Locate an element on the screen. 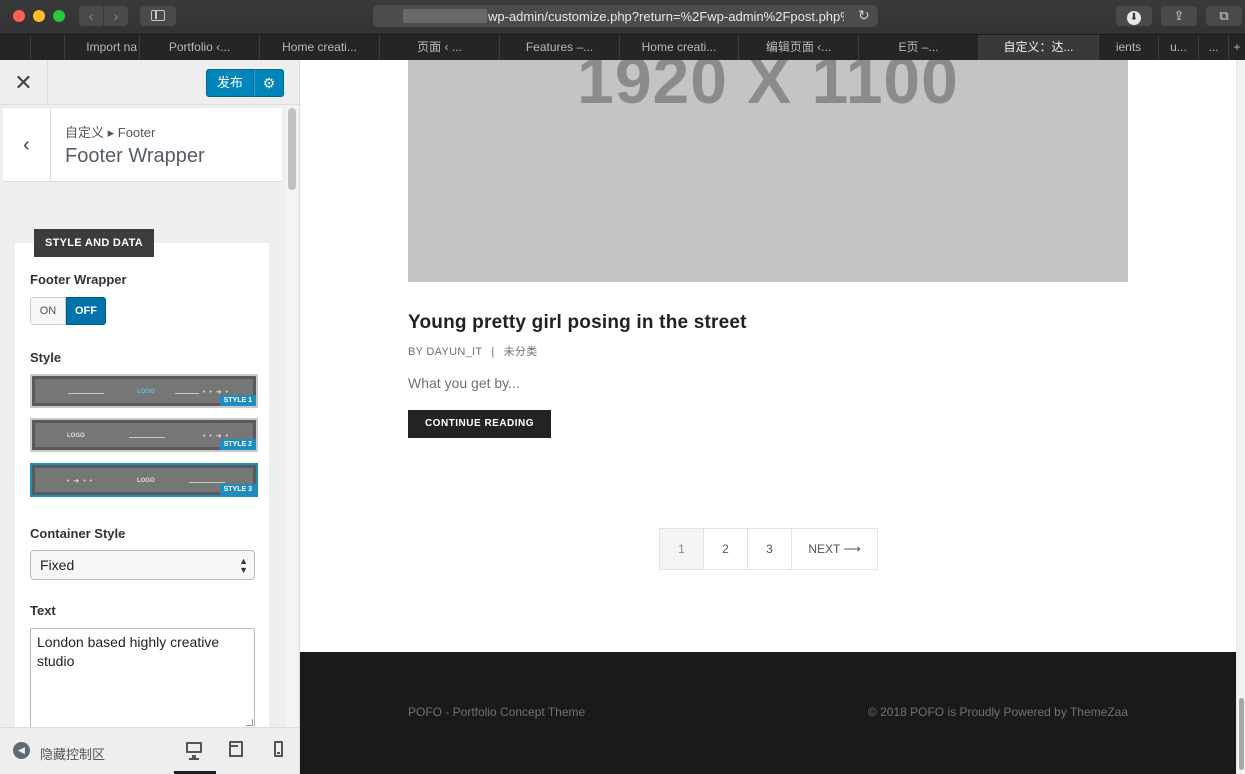 This screenshot has height=774, width=1245. toggle-off-button: OFF is located at coordinates (86, 311).